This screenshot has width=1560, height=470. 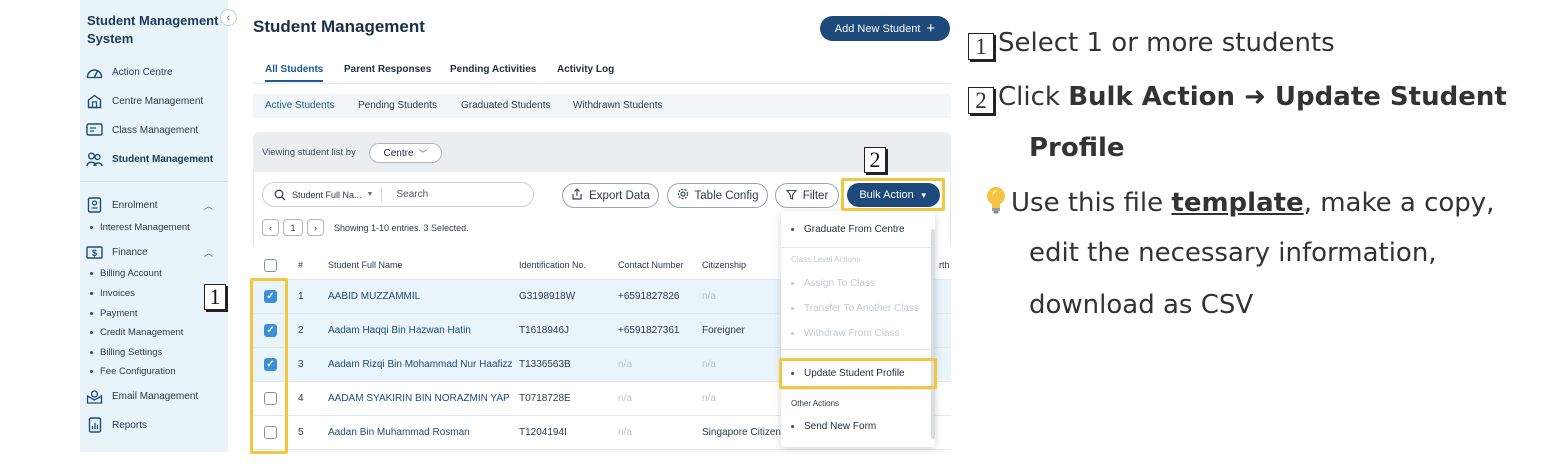 I want to click on sidebar-item-label: Email Management, so click(x=155, y=396).